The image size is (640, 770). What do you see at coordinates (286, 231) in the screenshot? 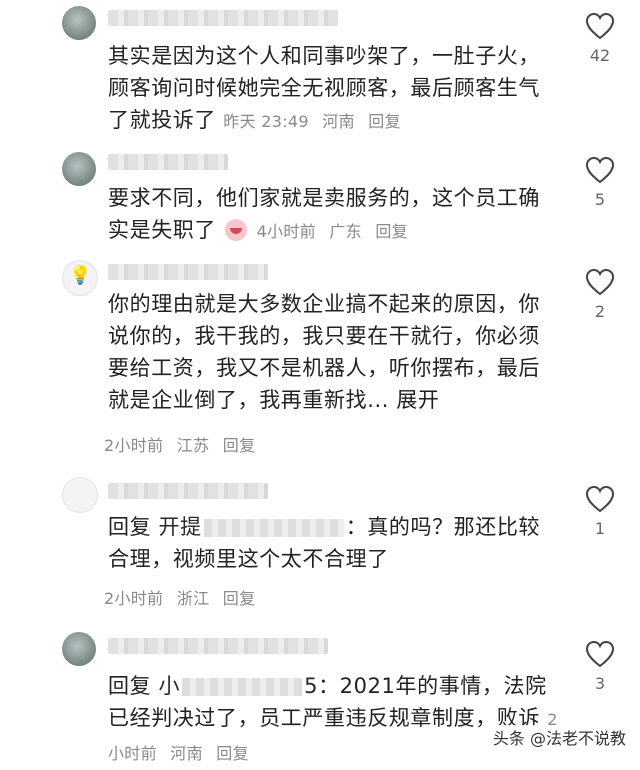
I see `comment-time: 4小时前` at bounding box center [286, 231].